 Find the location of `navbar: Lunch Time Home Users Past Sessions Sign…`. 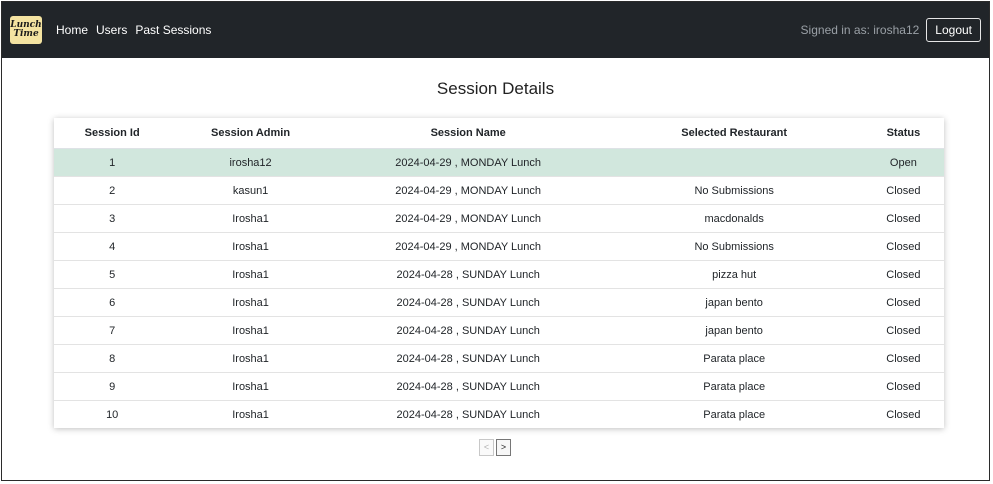

navbar: Lunch Time Home Users Past Sessions Sign… is located at coordinates (495, 30).